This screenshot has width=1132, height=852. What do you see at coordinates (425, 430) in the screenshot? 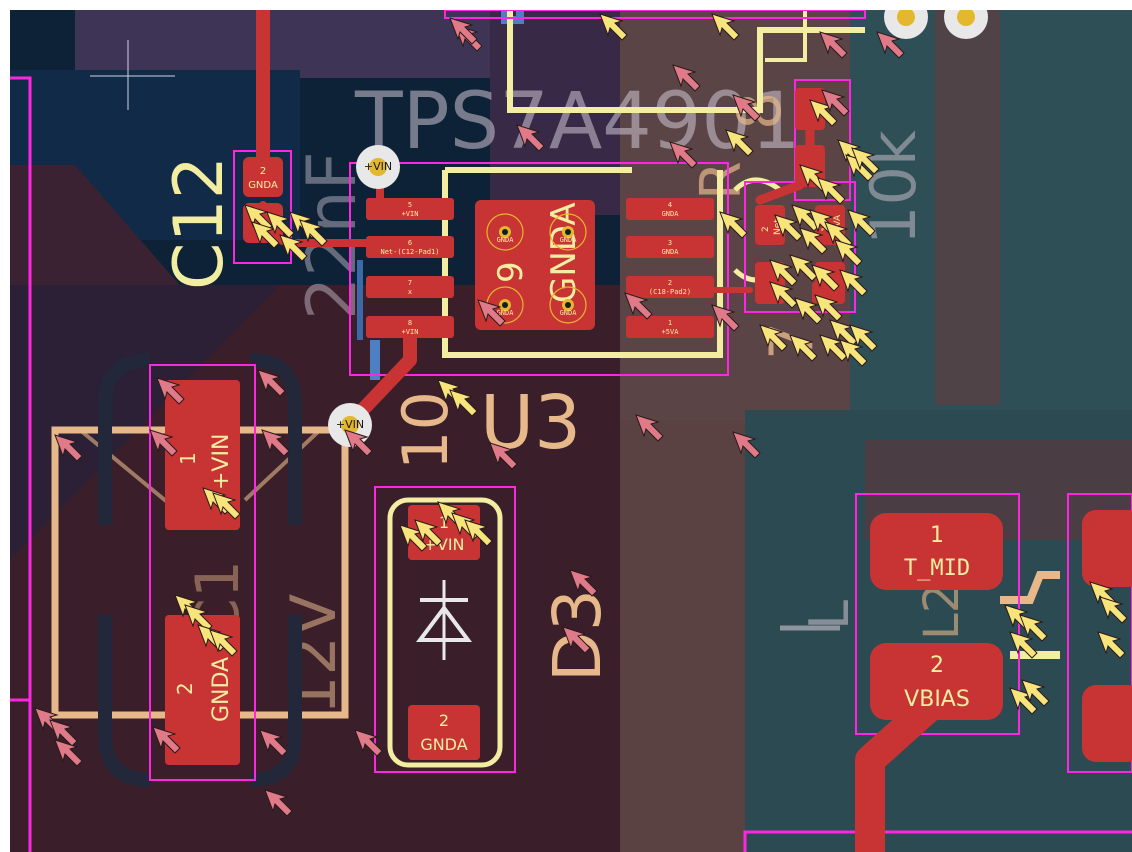
I see `c10-refdes-label: 10` at bounding box center [425, 430].